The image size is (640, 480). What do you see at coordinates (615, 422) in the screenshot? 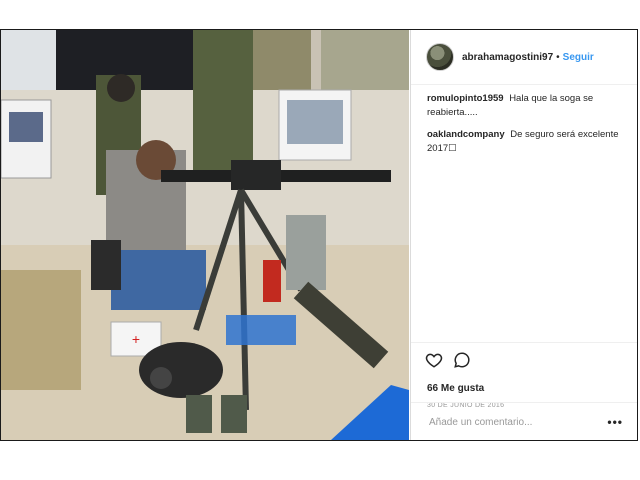
I see `more-options-button: •••` at bounding box center [615, 422].